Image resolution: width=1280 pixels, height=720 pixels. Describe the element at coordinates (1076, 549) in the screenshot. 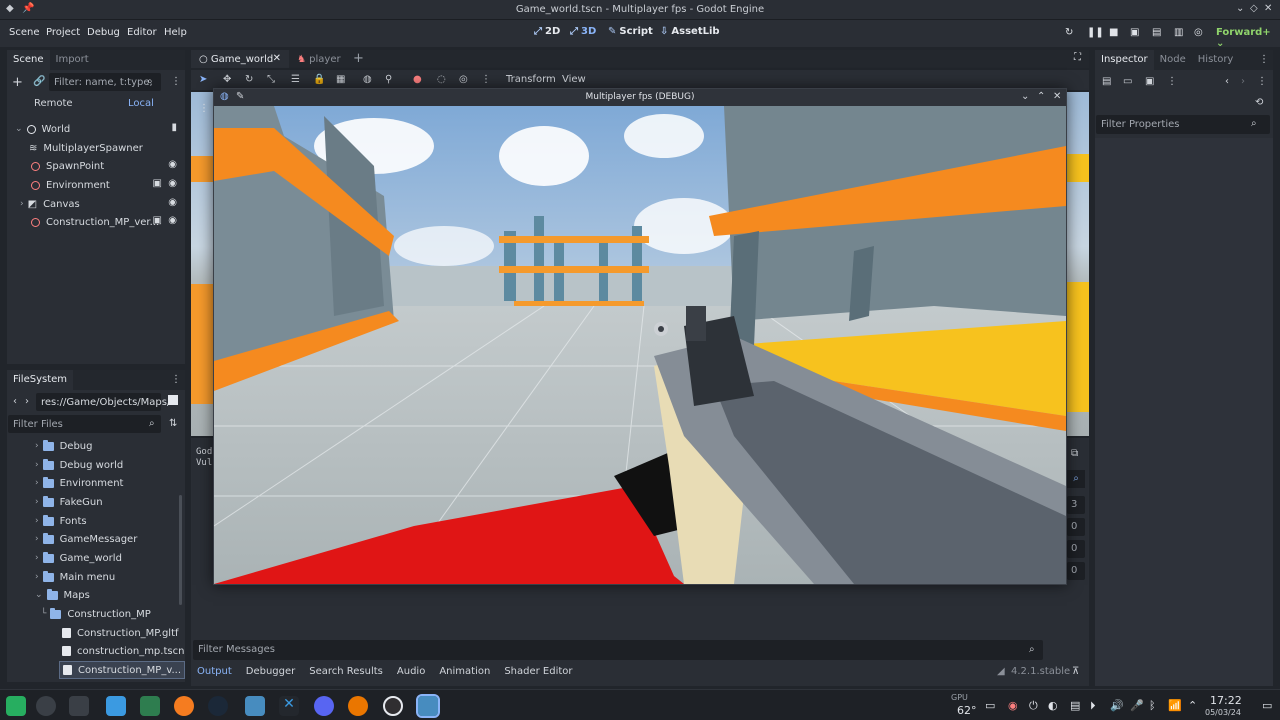

I see `message-count: 0` at that location.